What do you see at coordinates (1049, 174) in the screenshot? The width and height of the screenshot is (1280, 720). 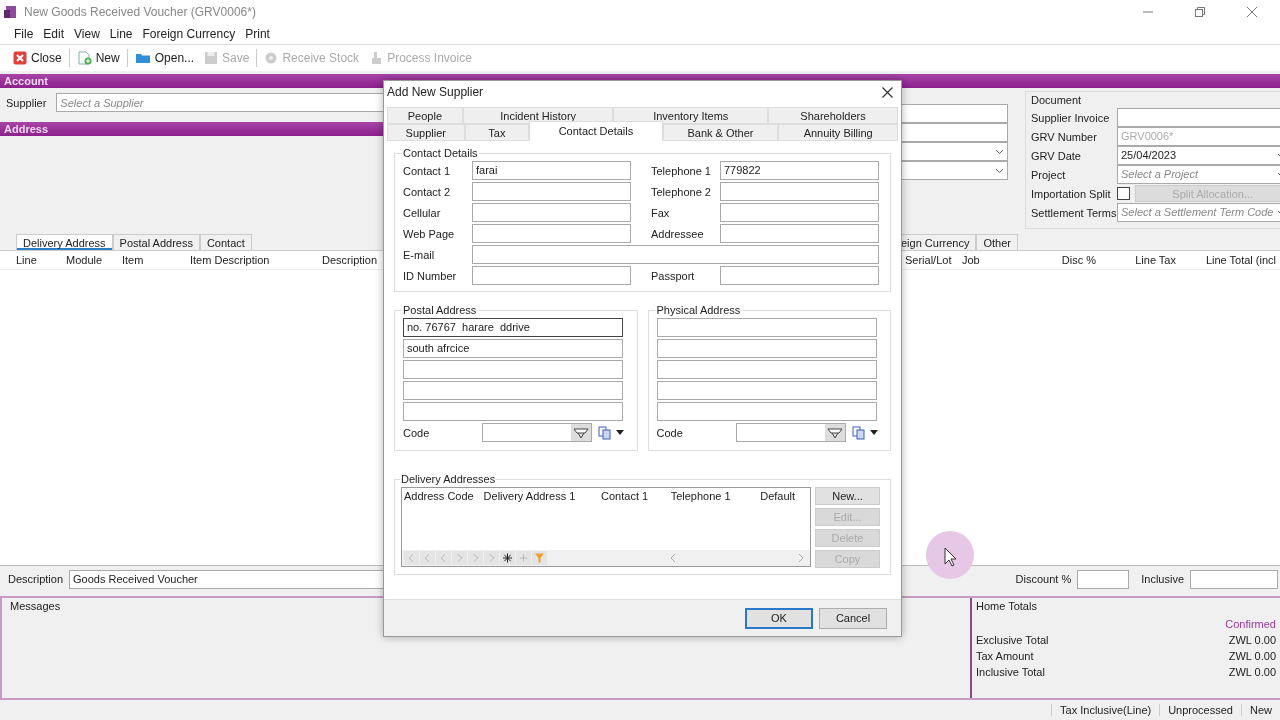 I see `field-label: Project` at bounding box center [1049, 174].